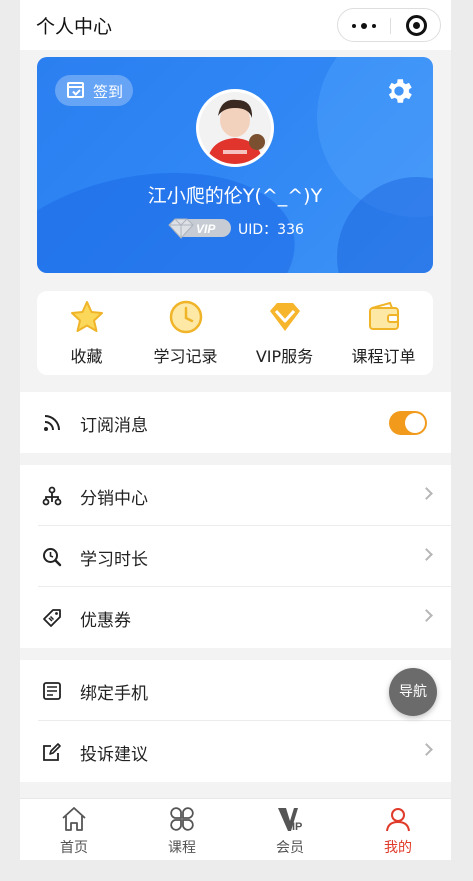 The image size is (473, 881). I want to click on course-icon, so click(182, 819).